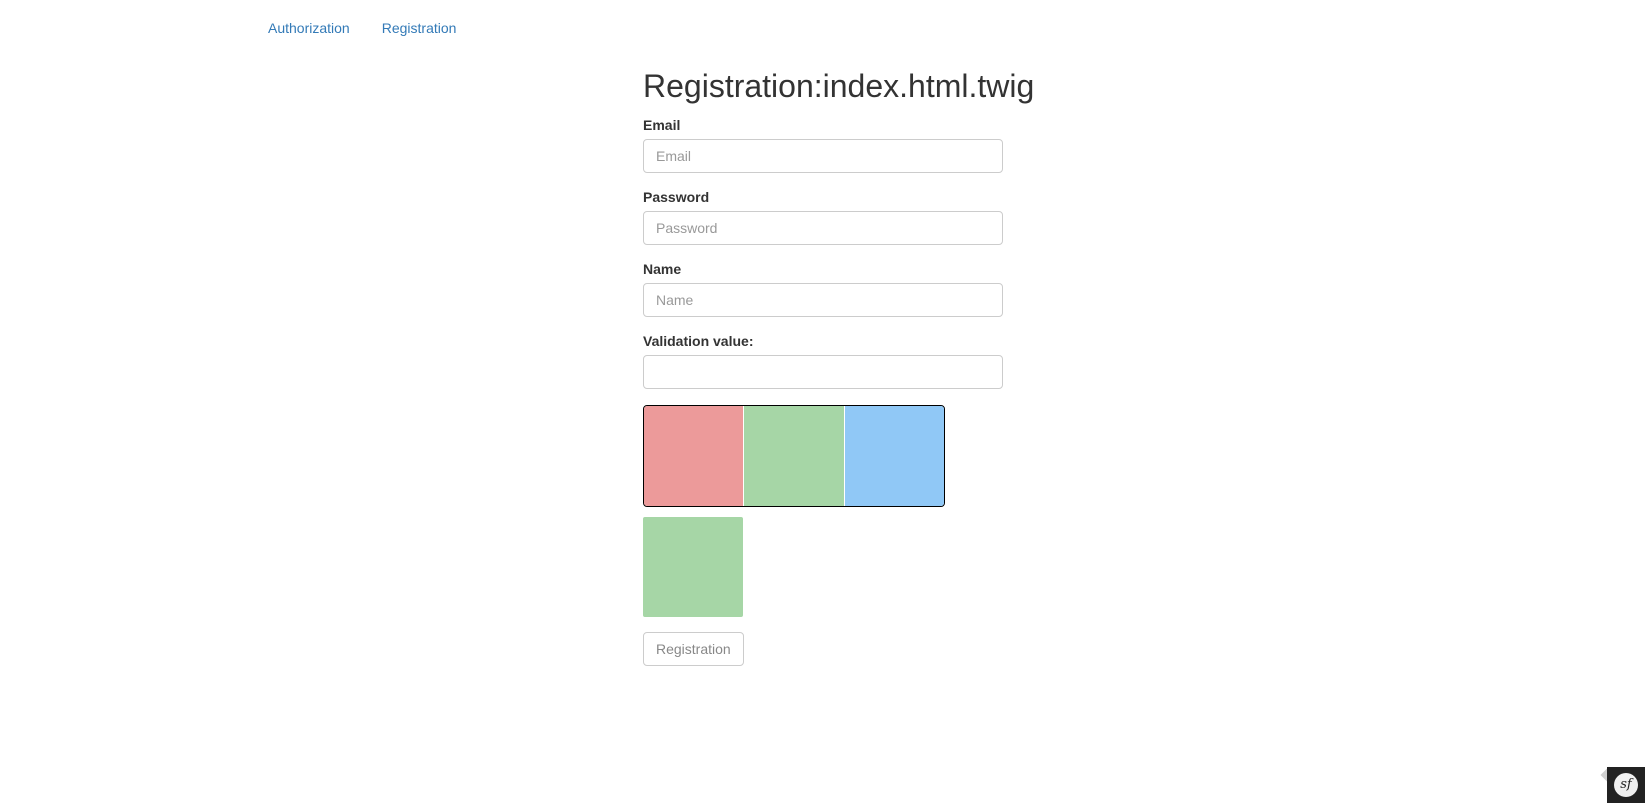  I want to click on registration-submit-button: Registration, so click(693, 649).